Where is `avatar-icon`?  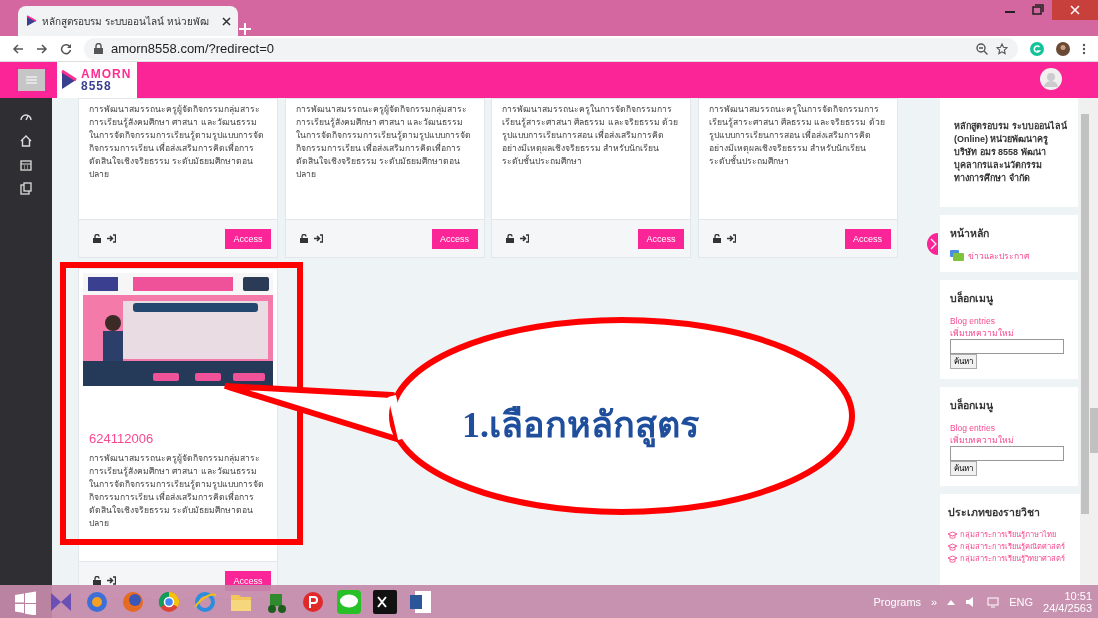
avatar-icon is located at coordinates (1051, 79).